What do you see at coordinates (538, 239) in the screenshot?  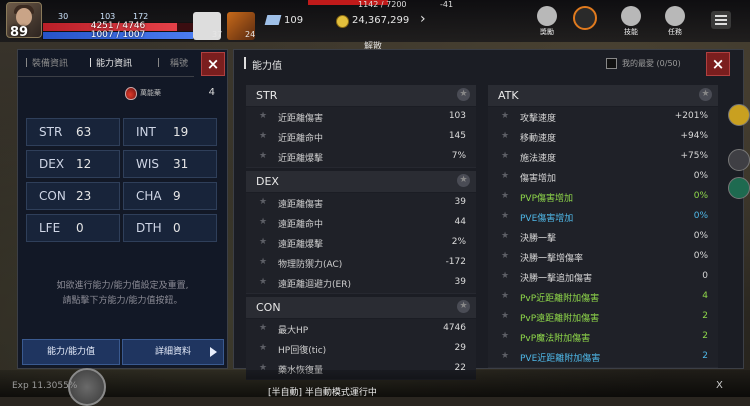 I see `stat-label: 決勝一擊` at bounding box center [538, 239].